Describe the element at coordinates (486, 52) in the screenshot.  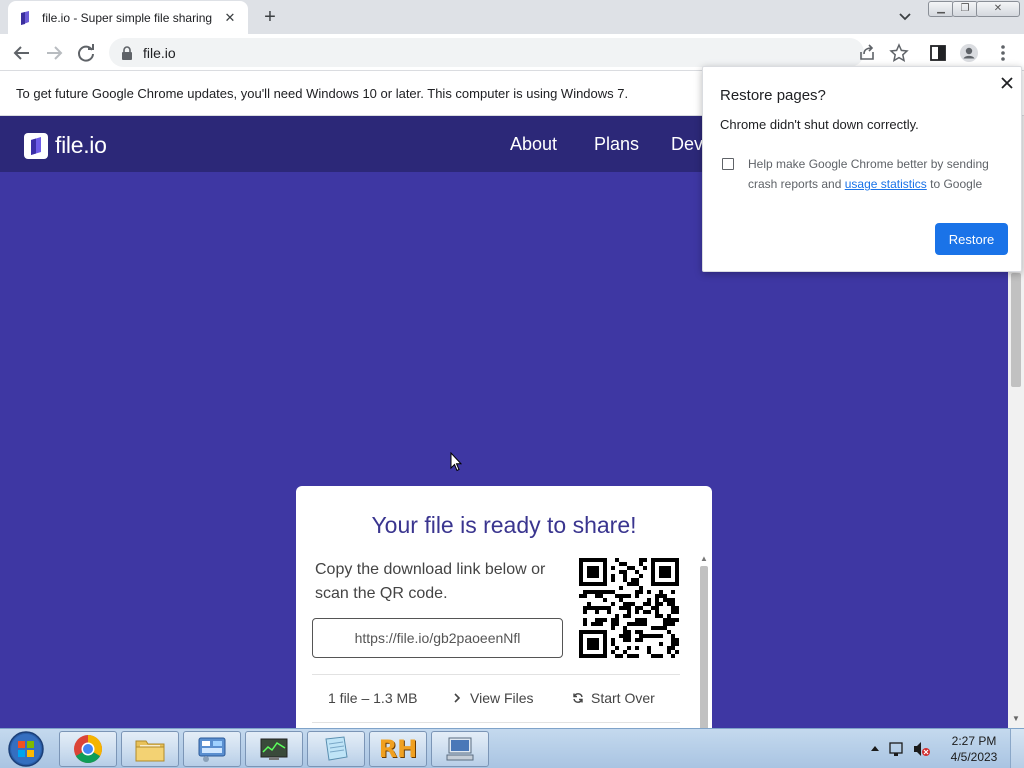
I see `address-bar: file.io` at that location.